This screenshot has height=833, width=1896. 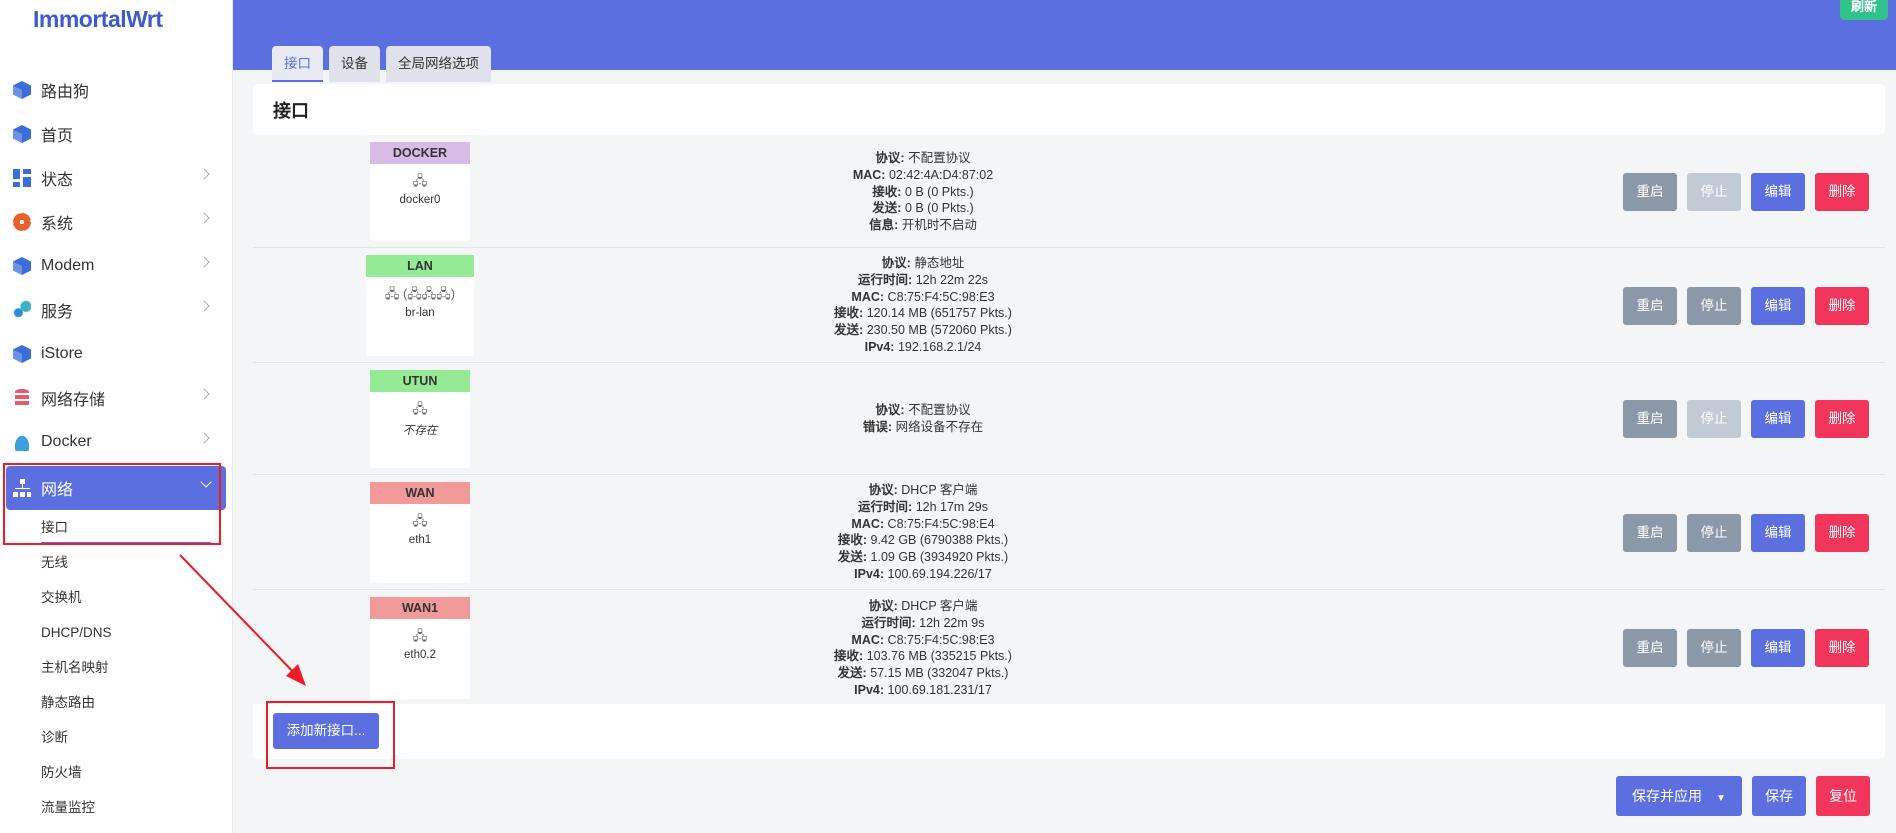 I want to click on interface-name: UTUN, so click(x=420, y=381).